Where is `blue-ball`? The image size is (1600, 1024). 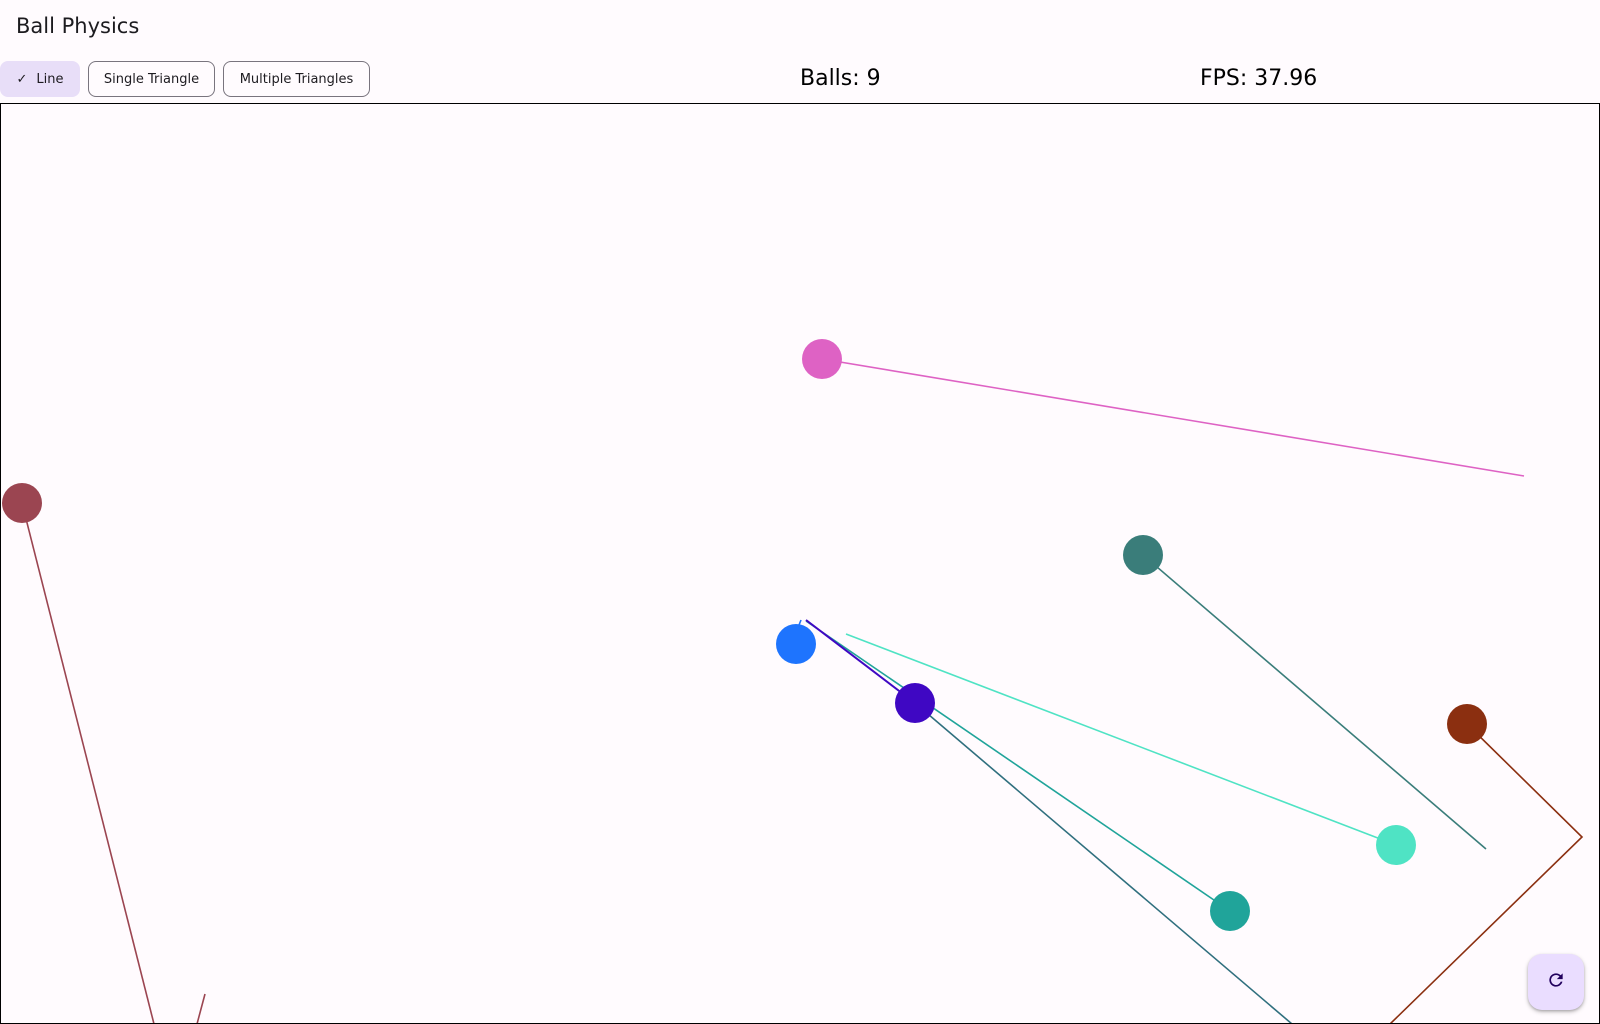 blue-ball is located at coordinates (796, 644).